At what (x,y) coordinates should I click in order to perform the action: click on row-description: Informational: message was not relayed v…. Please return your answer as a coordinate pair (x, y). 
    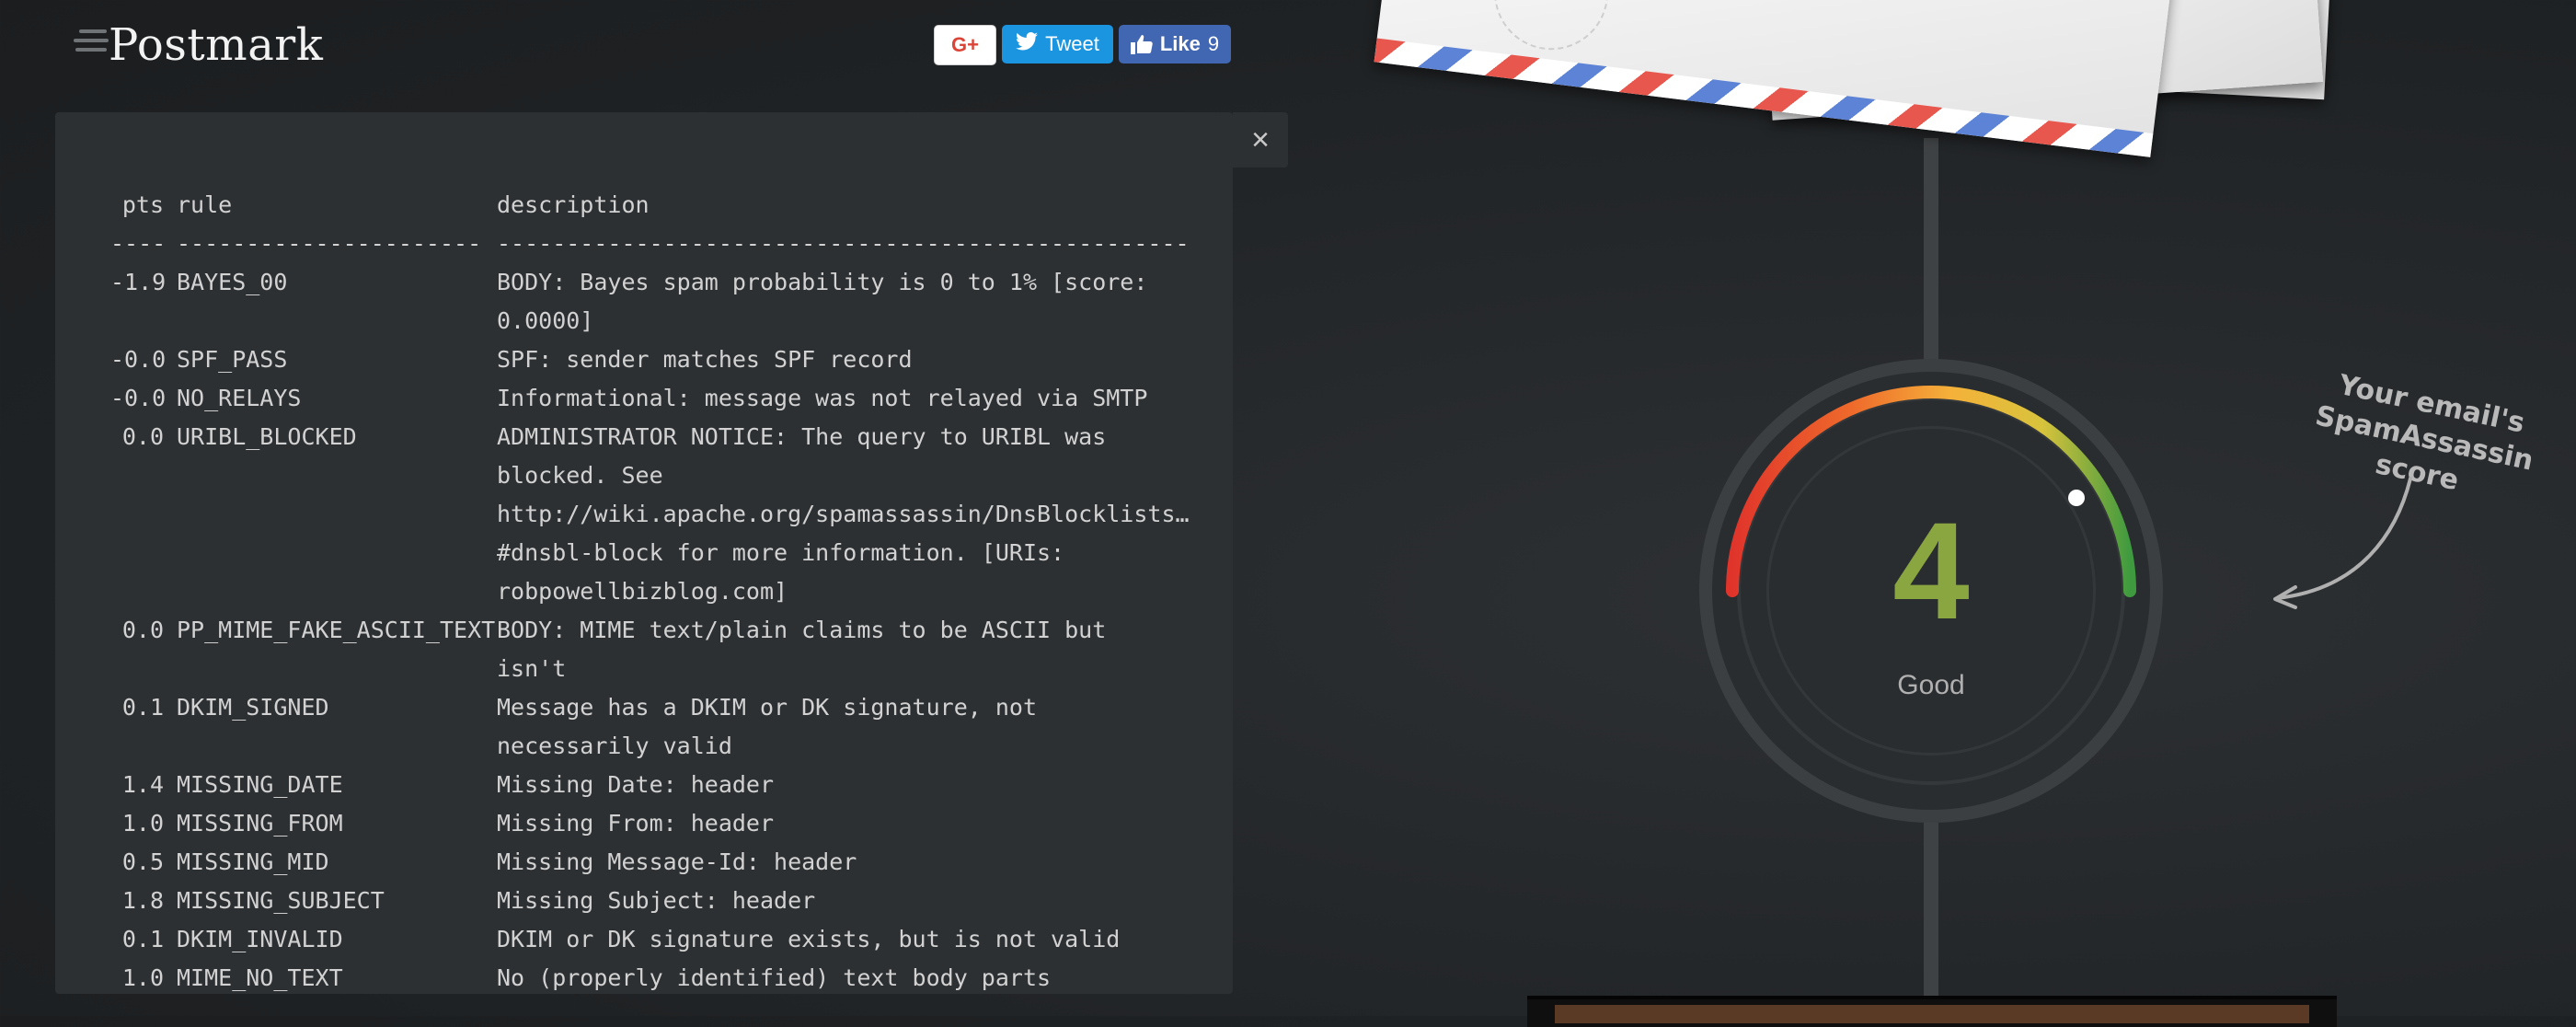
    Looking at the image, I should click on (822, 398).